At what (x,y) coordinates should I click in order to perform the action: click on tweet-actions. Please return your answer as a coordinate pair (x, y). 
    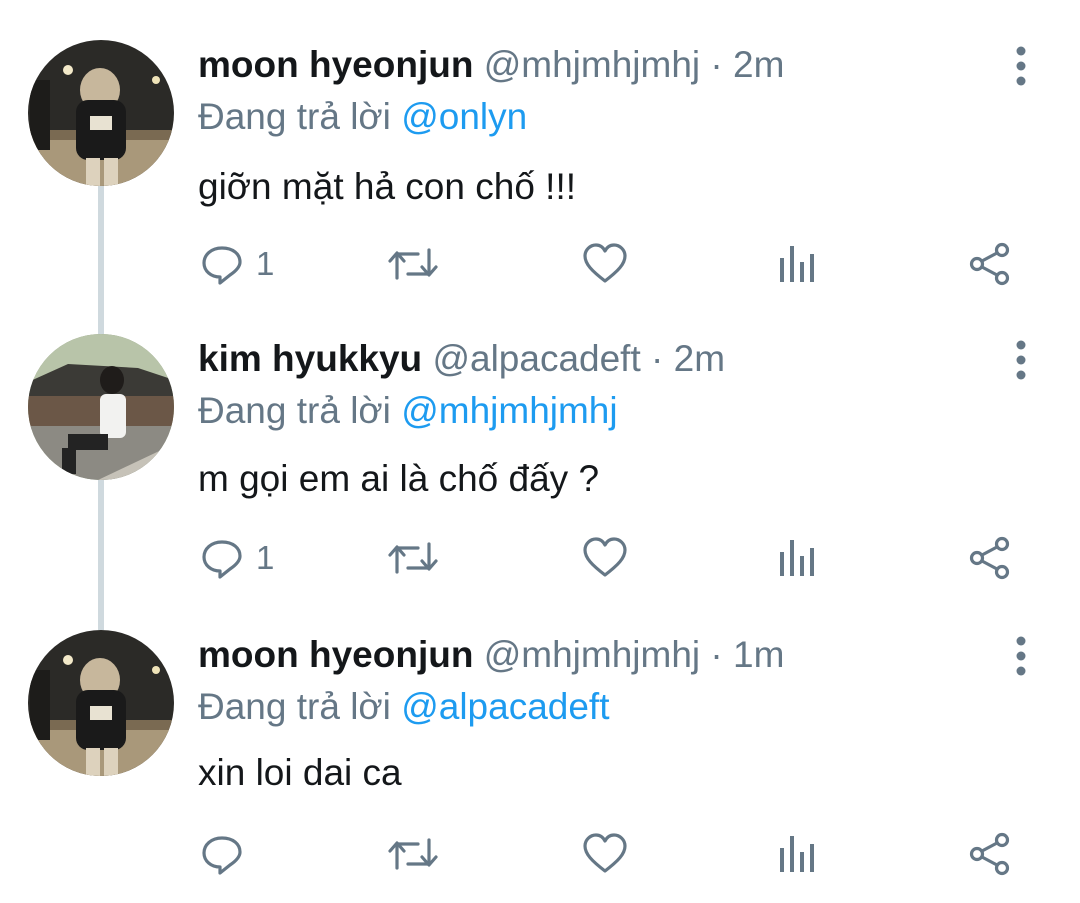
    Looking at the image, I should click on (540, 854).